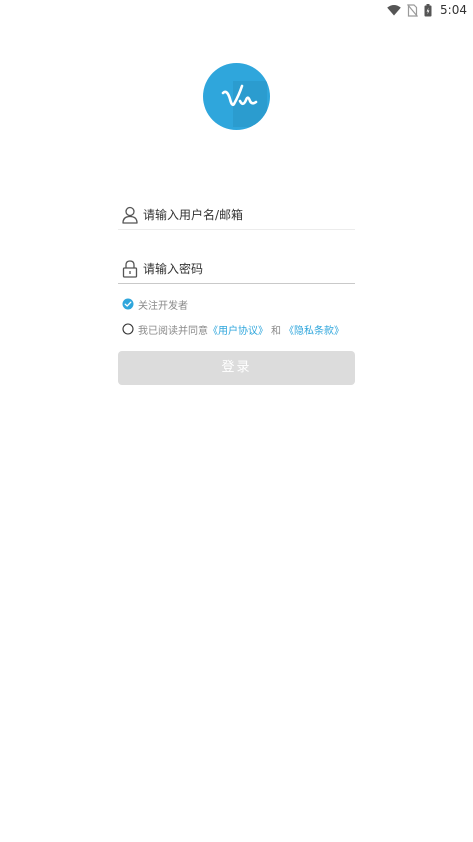  What do you see at coordinates (128, 329) in the screenshot?
I see `unchecked-circle-icon` at bounding box center [128, 329].